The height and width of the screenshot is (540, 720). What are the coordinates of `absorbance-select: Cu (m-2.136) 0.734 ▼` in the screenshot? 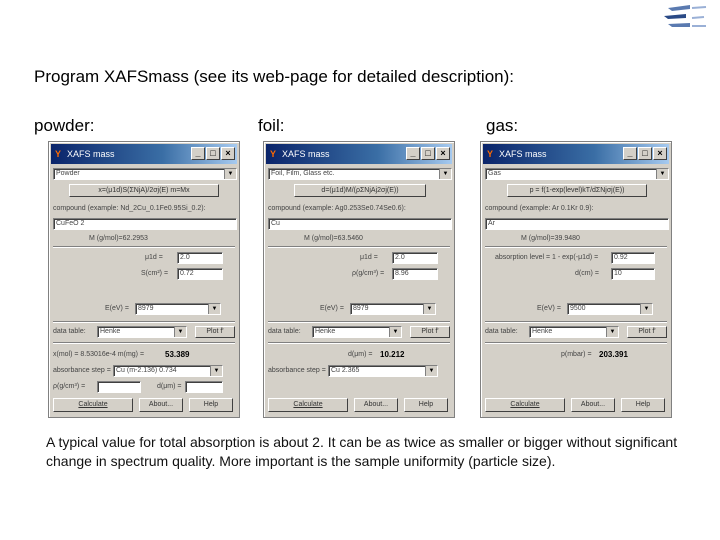 It's located at (168, 371).